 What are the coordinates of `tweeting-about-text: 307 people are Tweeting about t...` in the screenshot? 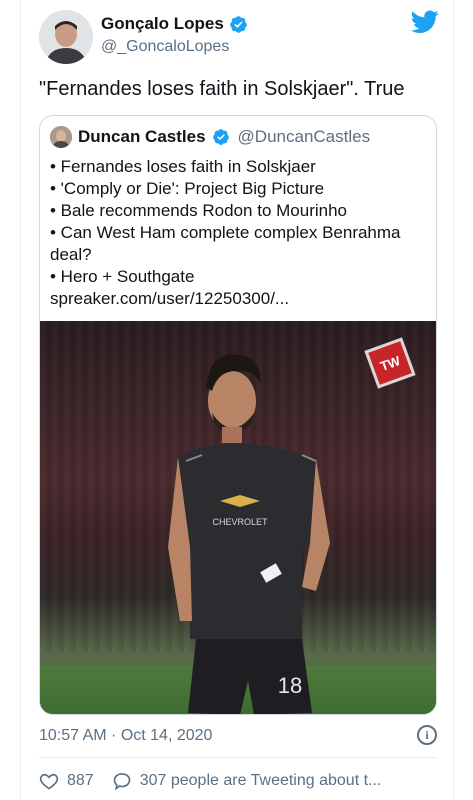 It's located at (260, 780).